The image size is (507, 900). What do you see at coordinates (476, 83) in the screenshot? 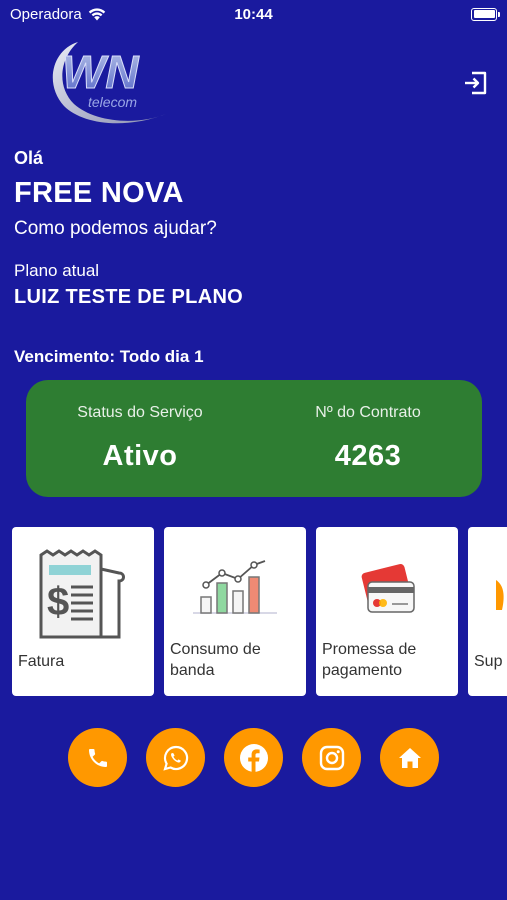
I see `logout-icon` at bounding box center [476, 83].